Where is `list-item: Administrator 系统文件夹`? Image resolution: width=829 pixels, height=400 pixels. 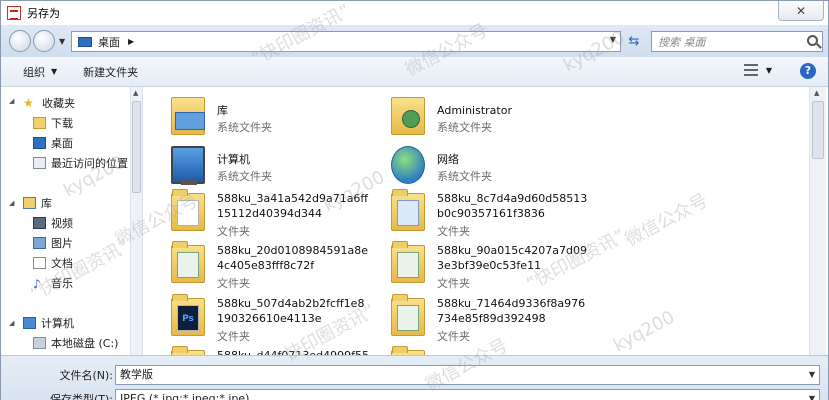 list-item: Administrator 系统文件夹 is located at coordinates (482, 116).